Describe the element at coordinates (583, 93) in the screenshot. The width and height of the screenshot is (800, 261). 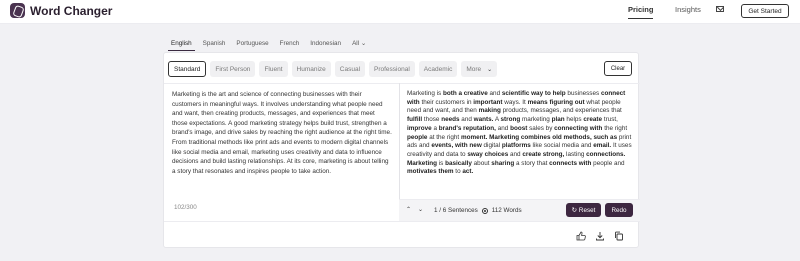
I see `output-phrase: businesses` at that location.